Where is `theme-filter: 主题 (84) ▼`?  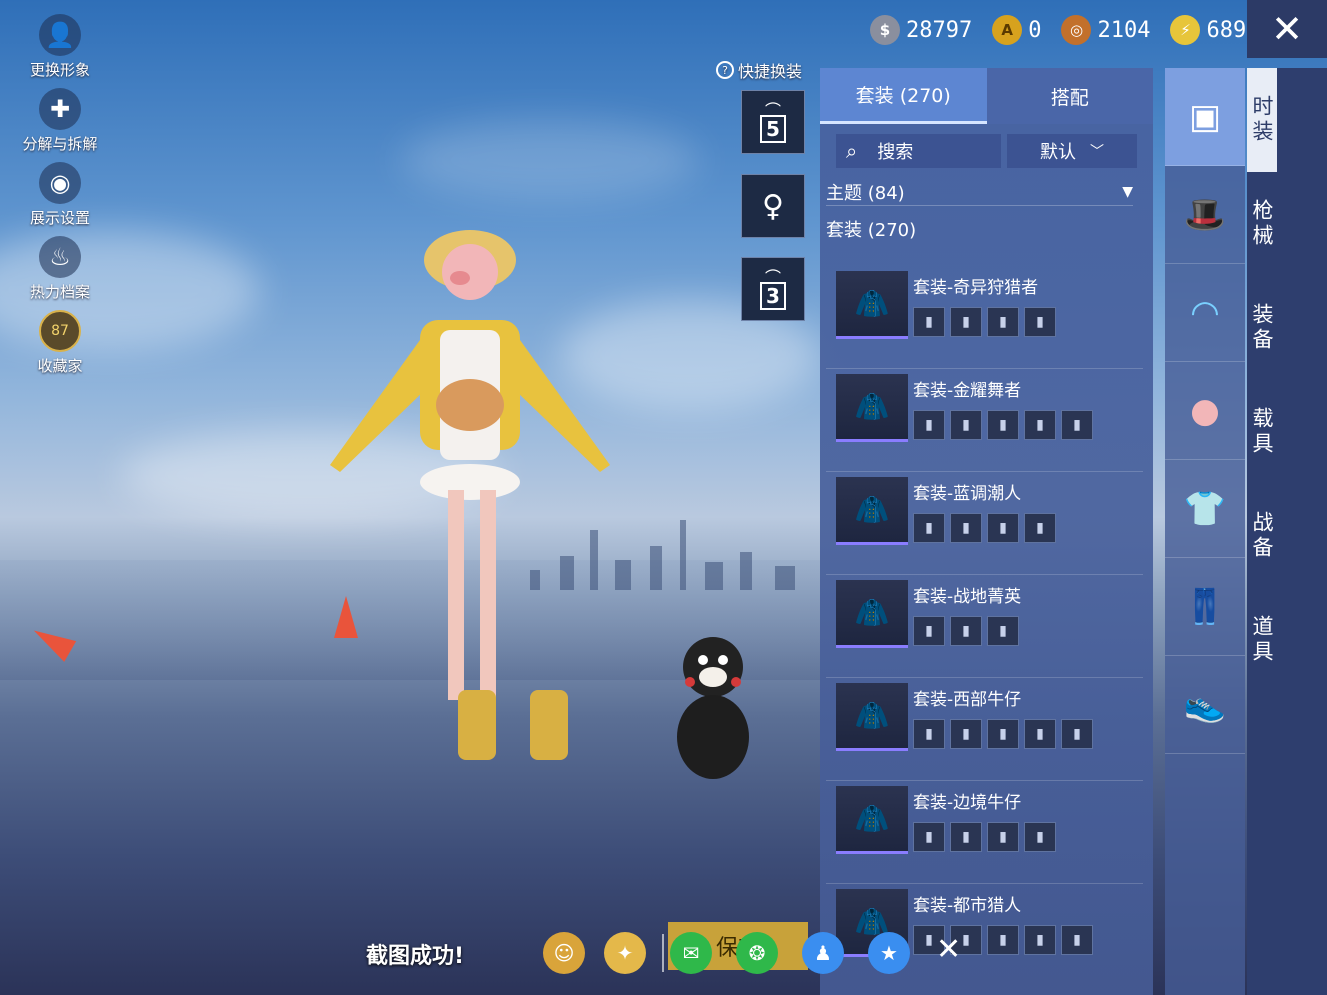
theme-filter: 主题 (84) ▼ is located at coordinates (979, 192).